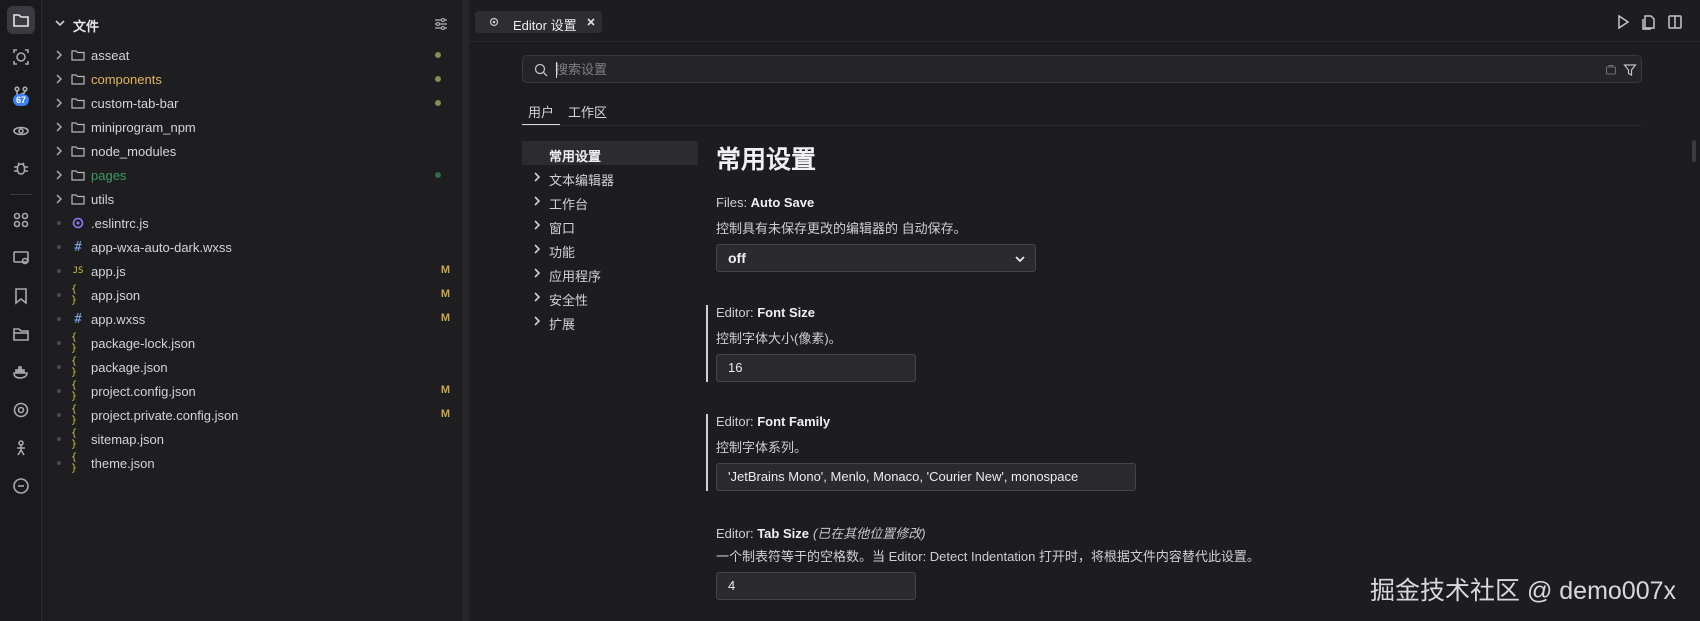 The width and height of the screenshot is (1700, 621). What do you see at coordinates (816, 368) in the screenshot?
I see `font-size-input: 16` at bounding box center [816, 368].